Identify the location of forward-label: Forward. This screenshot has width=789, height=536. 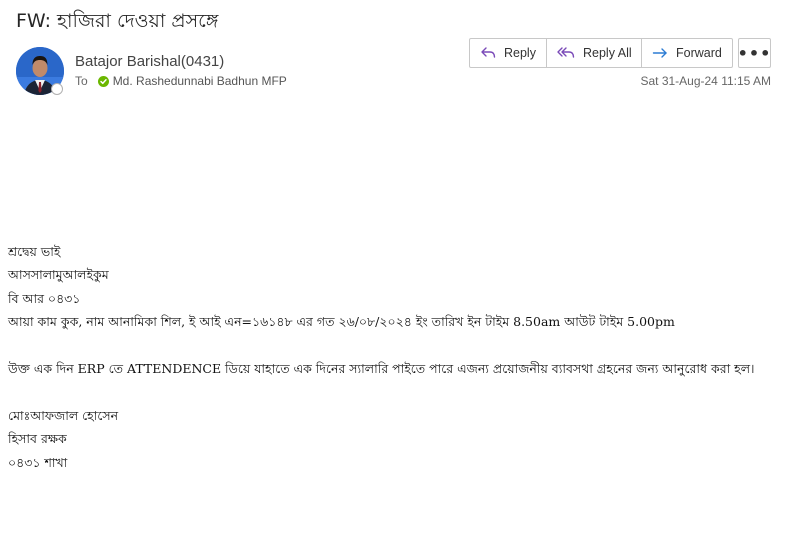
(699, 53).